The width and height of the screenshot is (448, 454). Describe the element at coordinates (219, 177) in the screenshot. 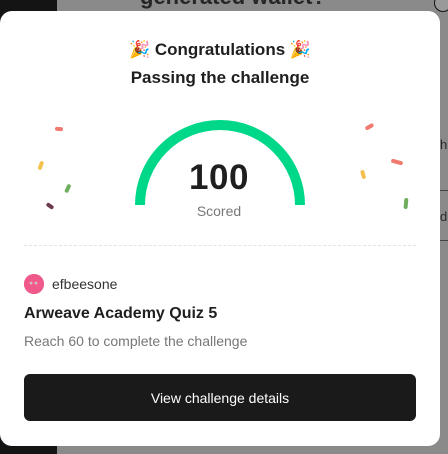

I see `score-value: 100` at that location.